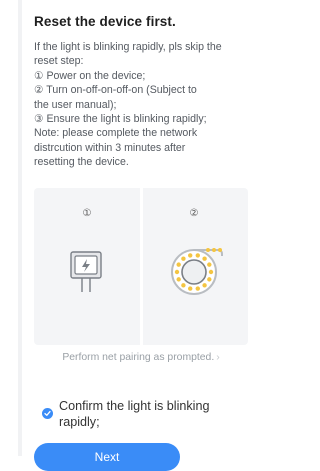 Image resolution: width=320 pixels, height=471 pixels. I want to click on instruction-line: Note: please complete the network, so click(116, 133).